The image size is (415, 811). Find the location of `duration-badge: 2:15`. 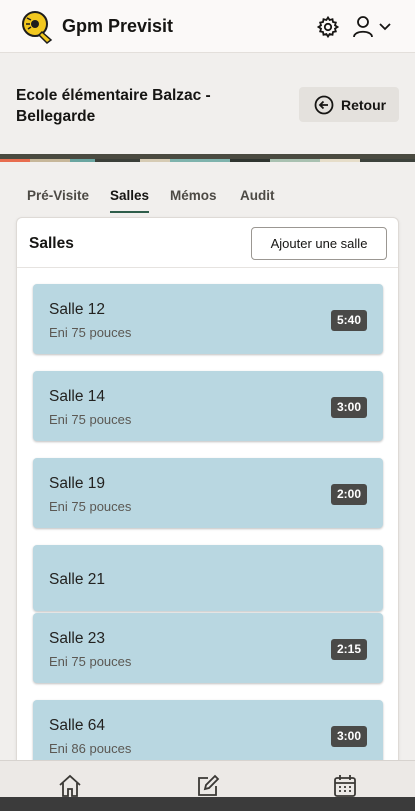

duration-badge: 2:15 is located at coordinates (348, 649).